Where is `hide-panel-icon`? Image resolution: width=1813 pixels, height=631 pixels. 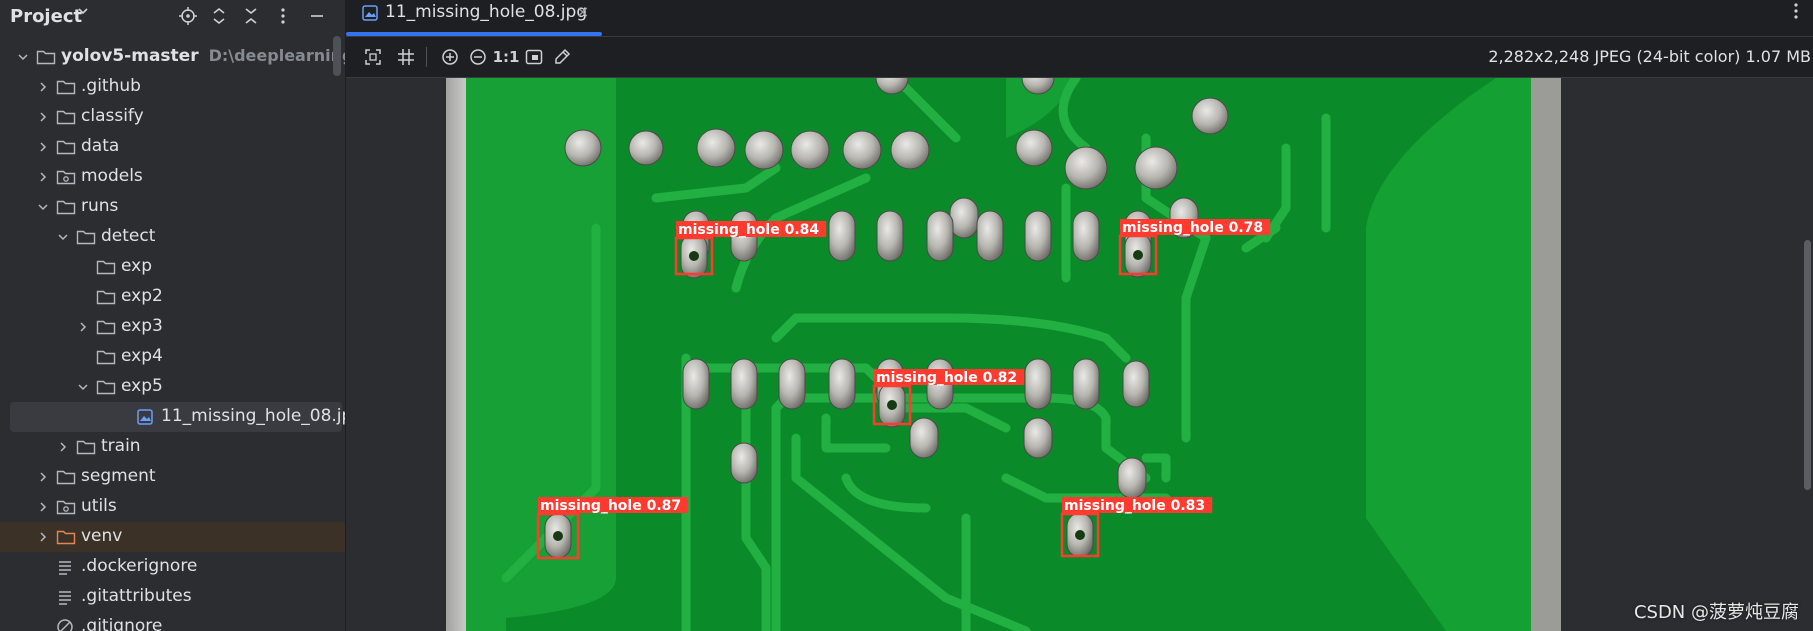 hide-panel-icon is located at coordinates (317, 16).